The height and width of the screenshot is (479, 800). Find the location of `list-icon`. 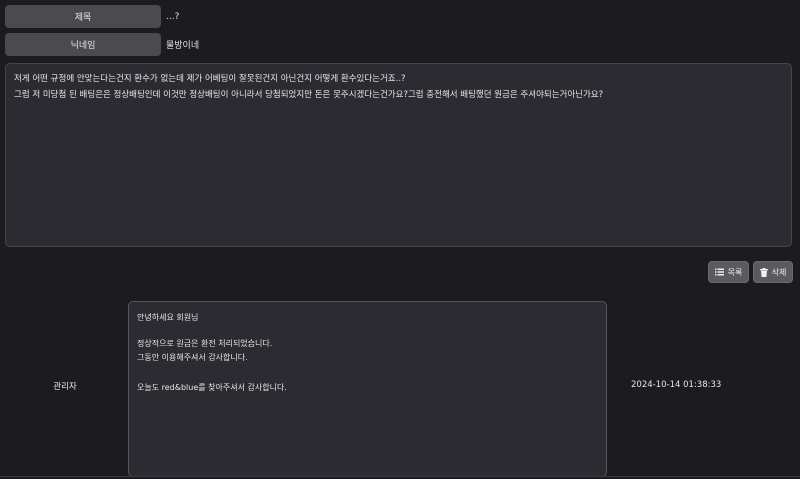

list-icon is located at coordinates (719, 272).